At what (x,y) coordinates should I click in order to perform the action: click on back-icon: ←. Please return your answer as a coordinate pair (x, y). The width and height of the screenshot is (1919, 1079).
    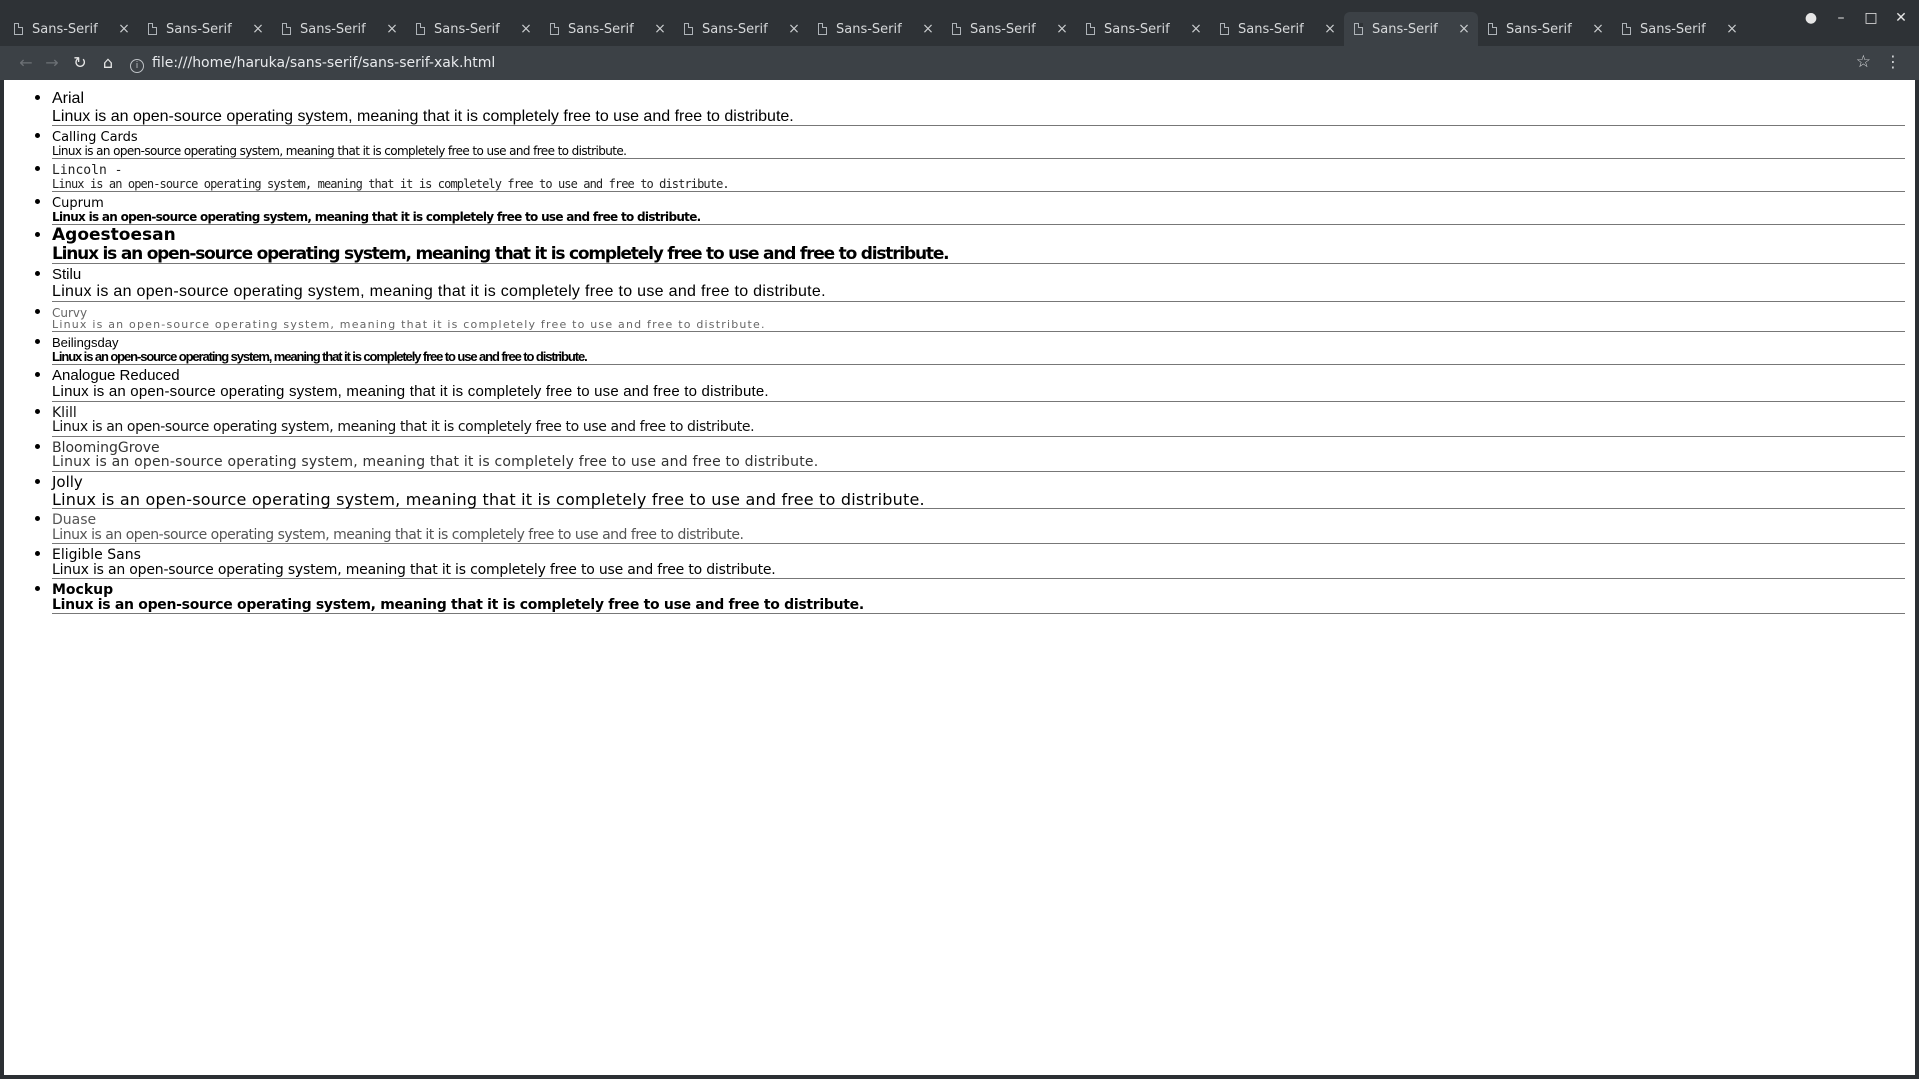
    Looking at the image, I should click on (26, 63).